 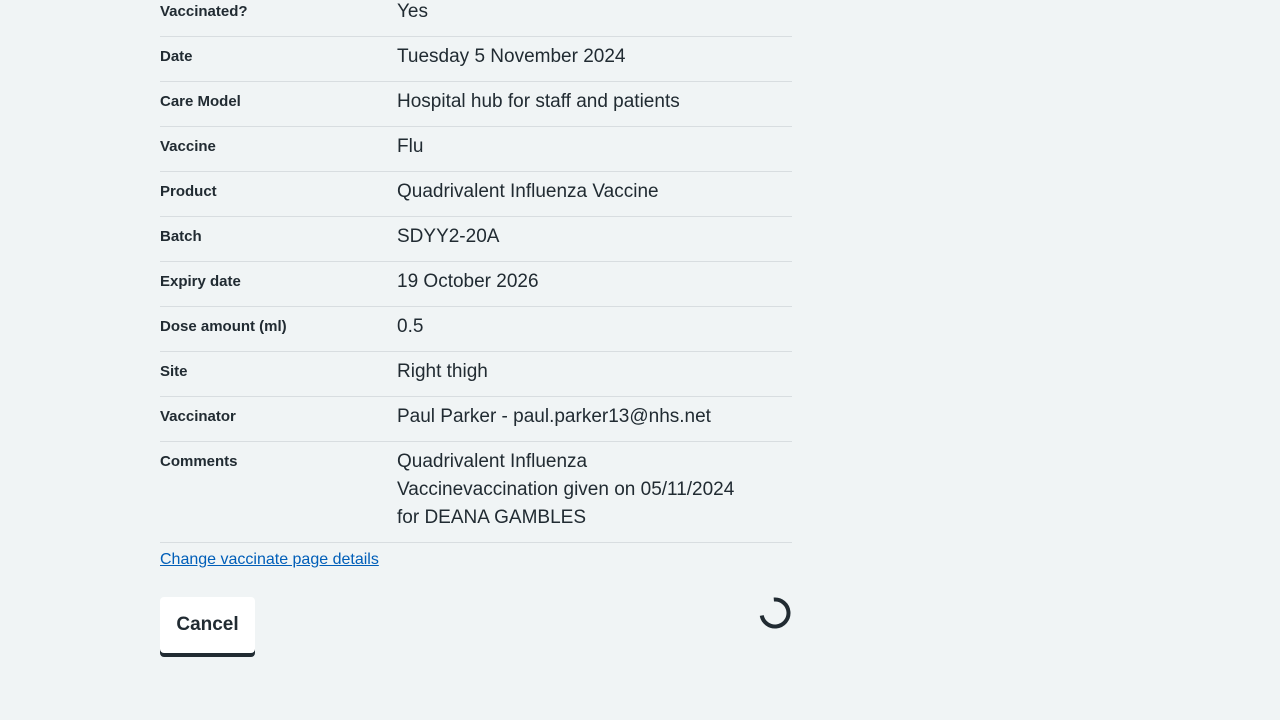 I want to click on summary-key: Dose amount (ml), so click(x=223, y=326).